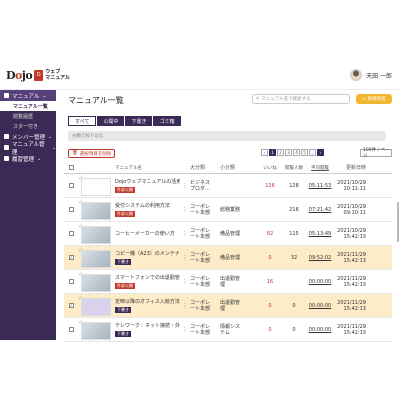 The height and width of the screenshot is (400, 400). I want to click on search-placeholder: マニュアル名で検索する, so click(286, 99).